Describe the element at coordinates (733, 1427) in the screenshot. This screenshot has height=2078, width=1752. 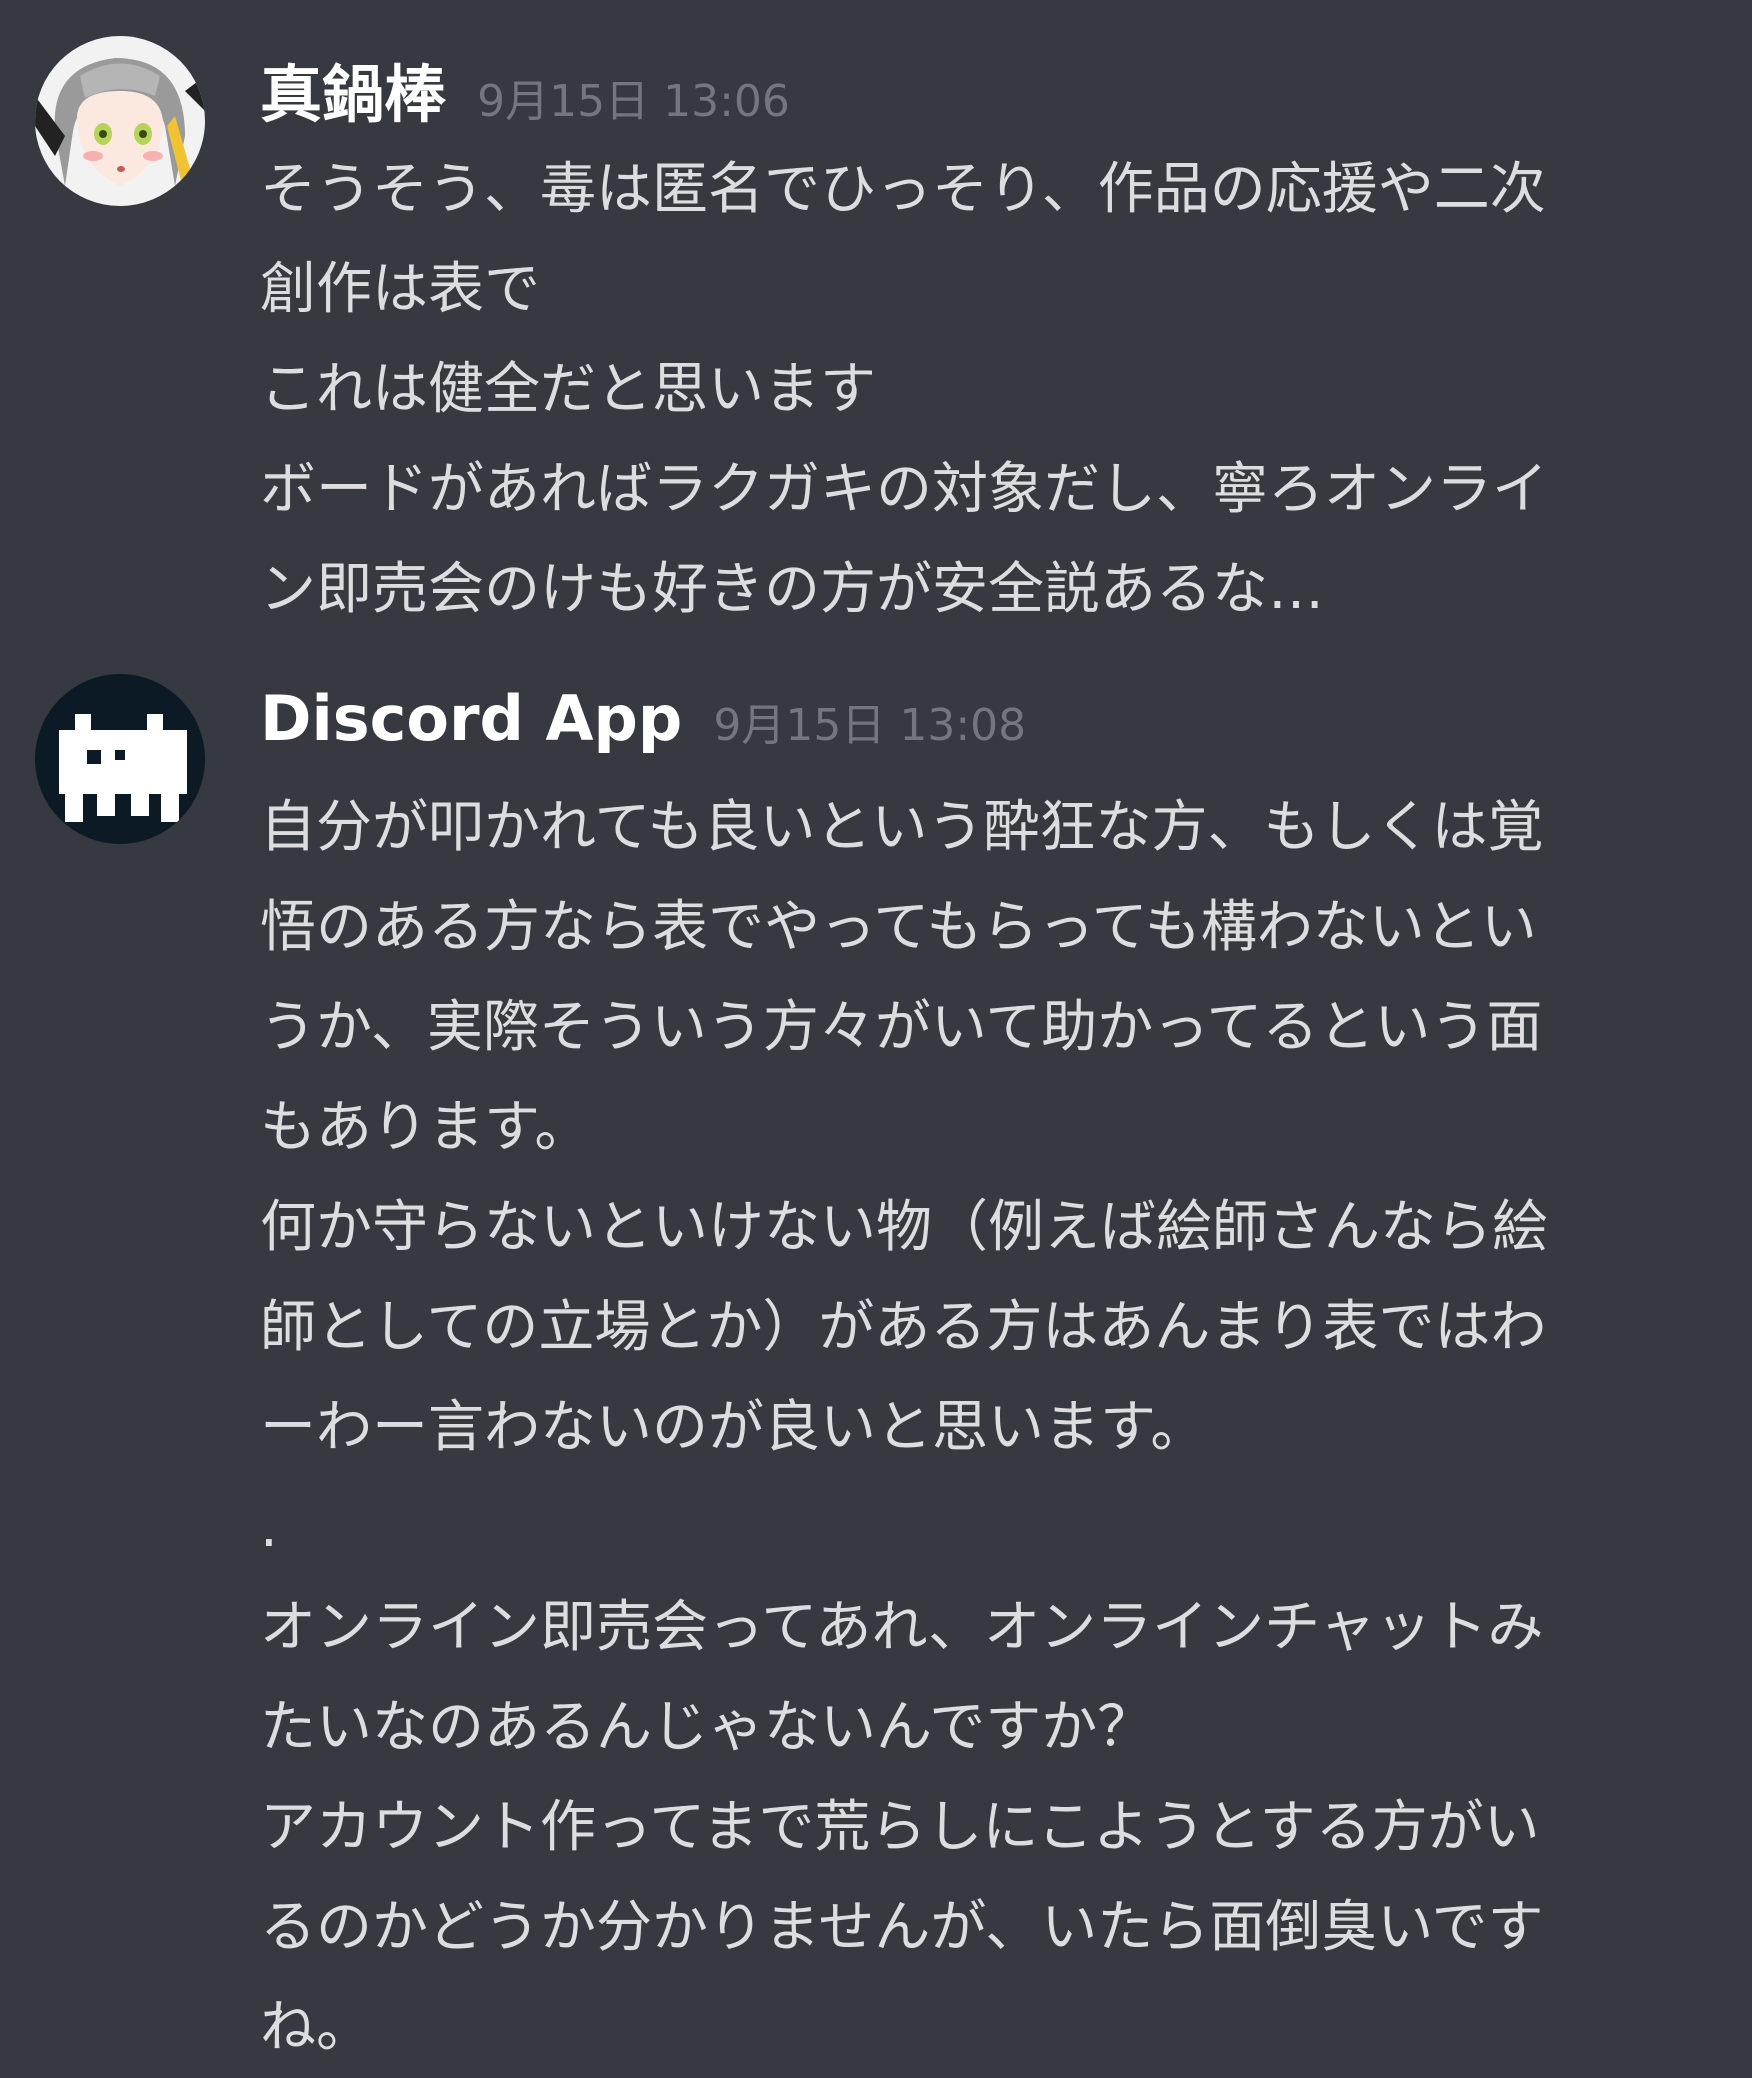
I see `message-line: ーわー言わないのが良いと思います。` at that location.